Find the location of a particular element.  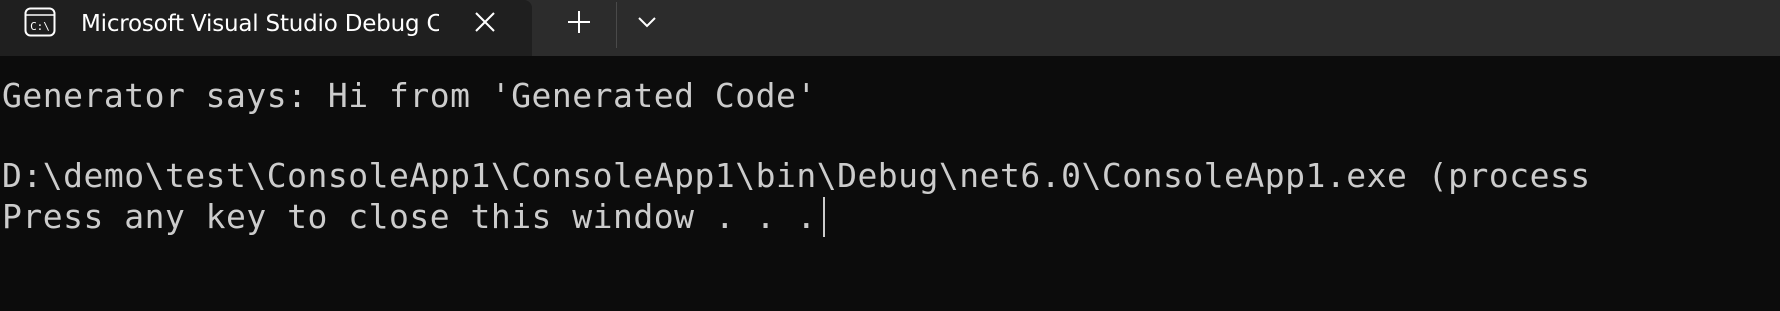

text-cursor is located at coordinates (823, 217).